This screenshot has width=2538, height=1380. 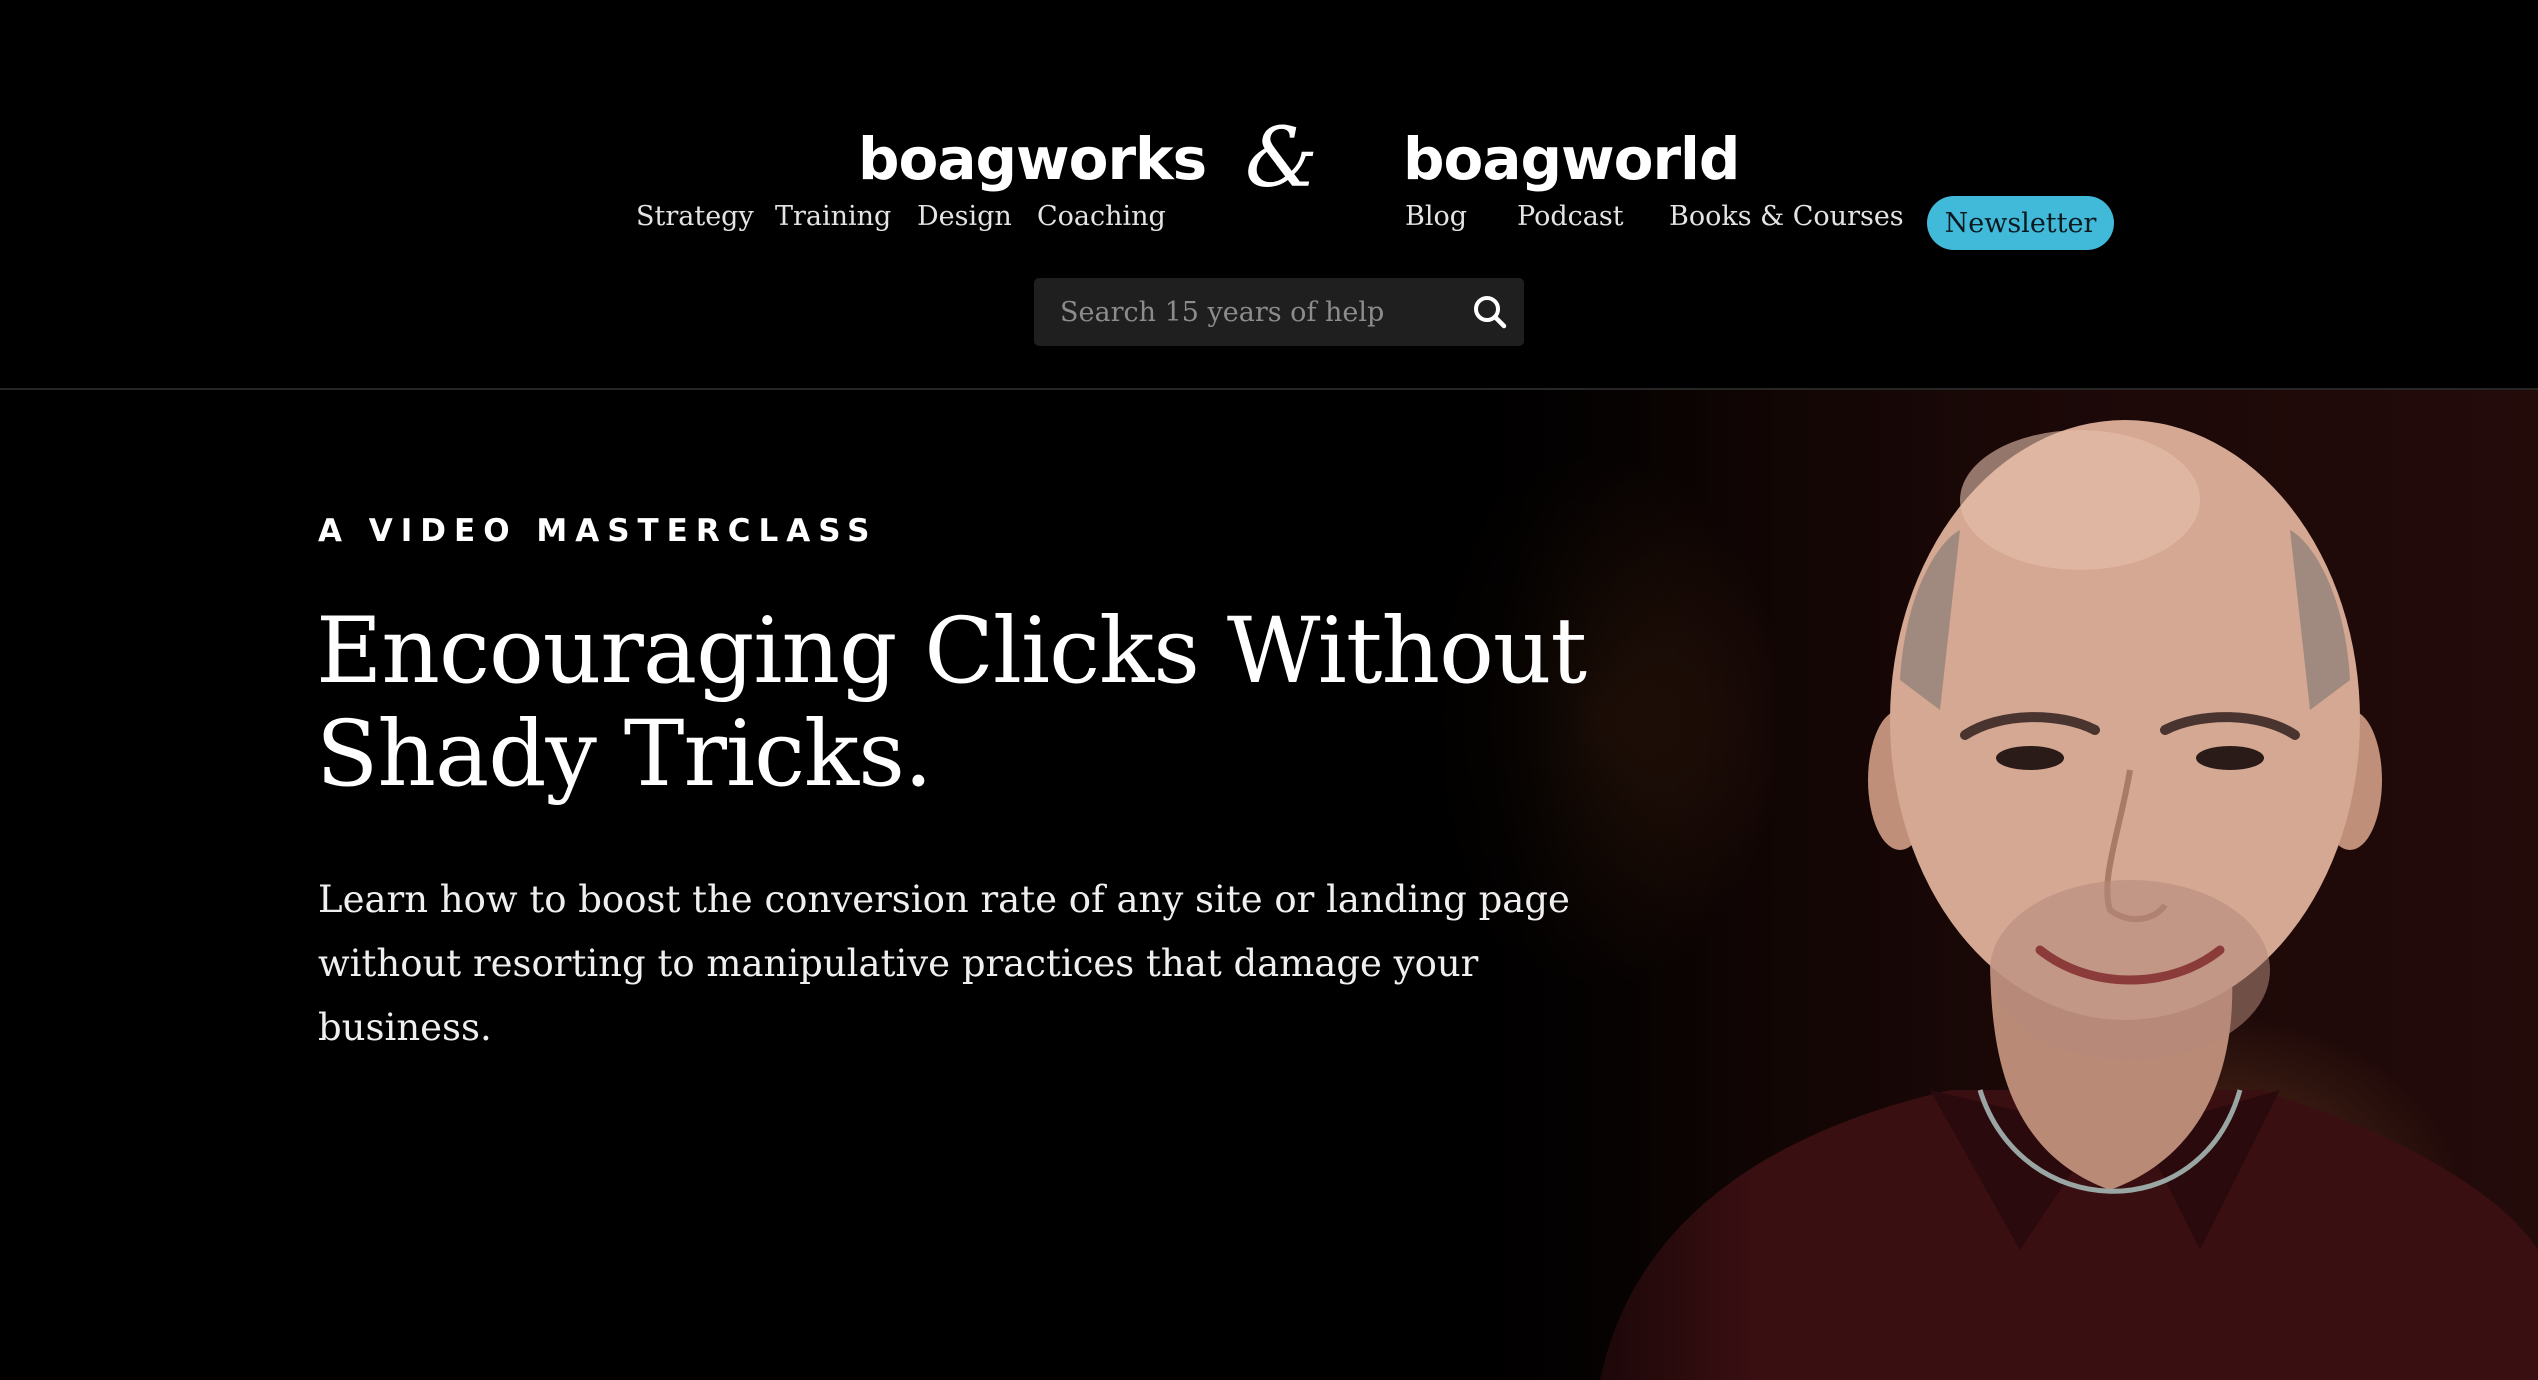 What do you see at coordinates (1281, 158) in the screenshot?
I see `ampersand-glyph: &` at bounding box center [1281, 158].